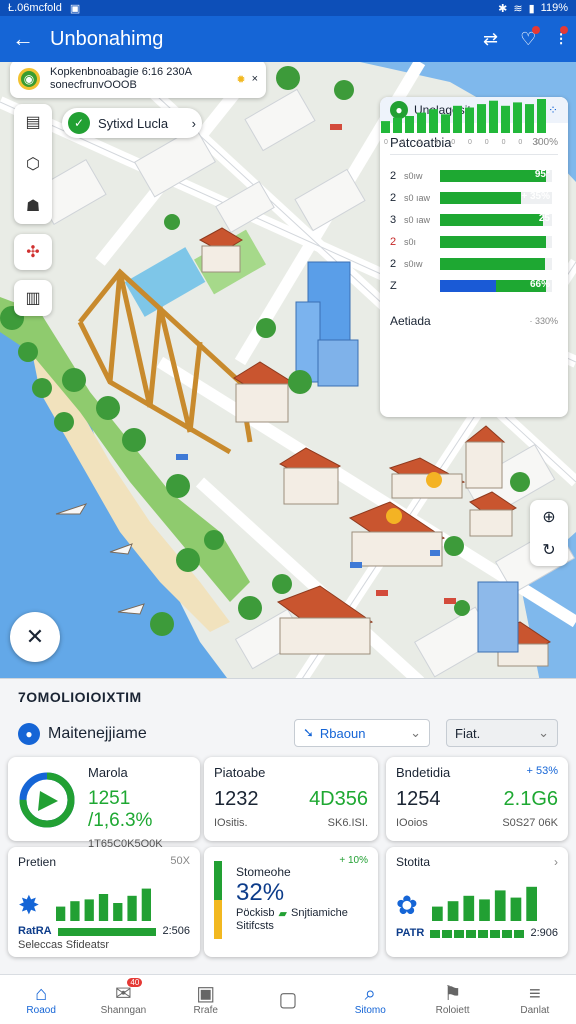 The height and width of the screenshot is (1024, 576). What do you see at coordinates (29, 905) in the screenshot?
I see `badge-icon: ✸` at bounding box center [29, 905].